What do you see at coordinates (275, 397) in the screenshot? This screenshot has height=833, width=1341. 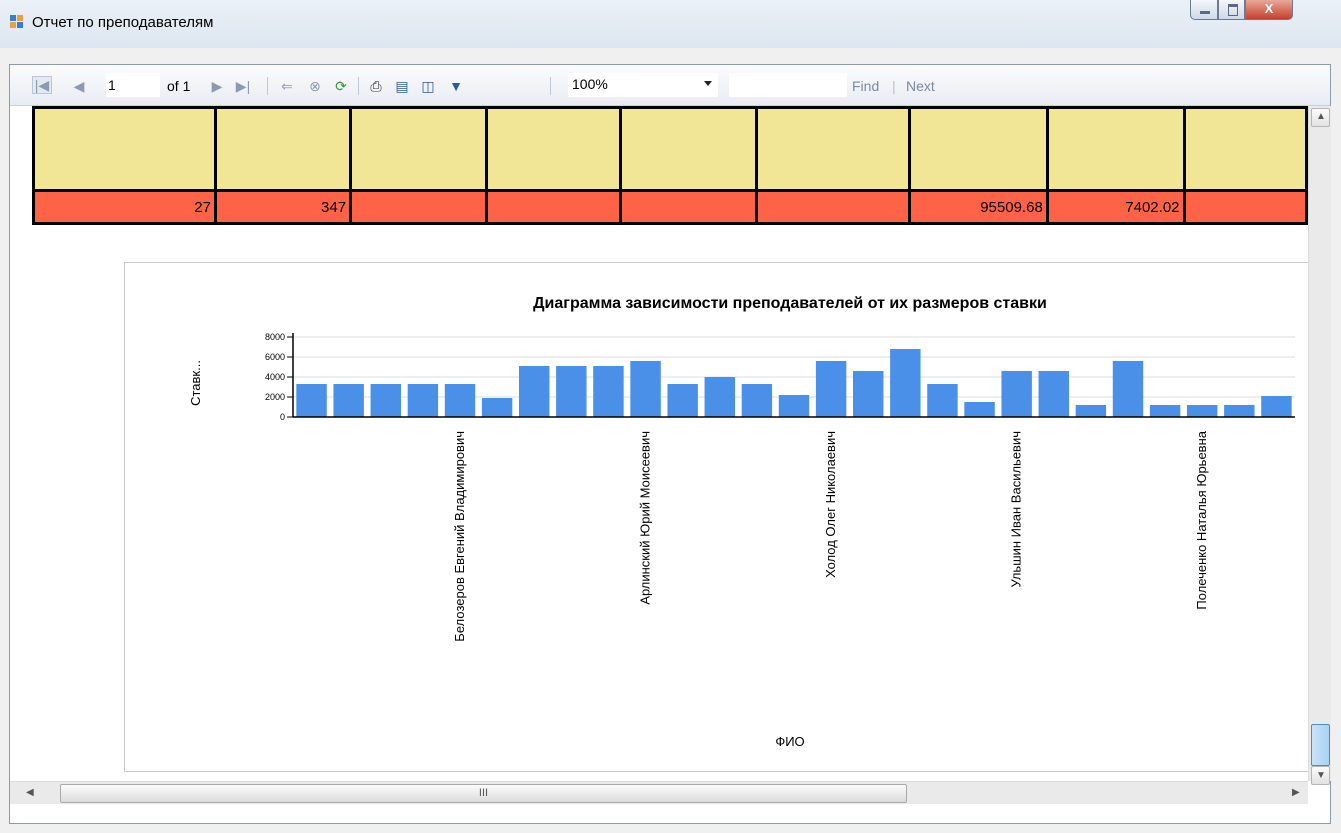 I see `y-tick-label: 2000` at bounding box center [275, 397].